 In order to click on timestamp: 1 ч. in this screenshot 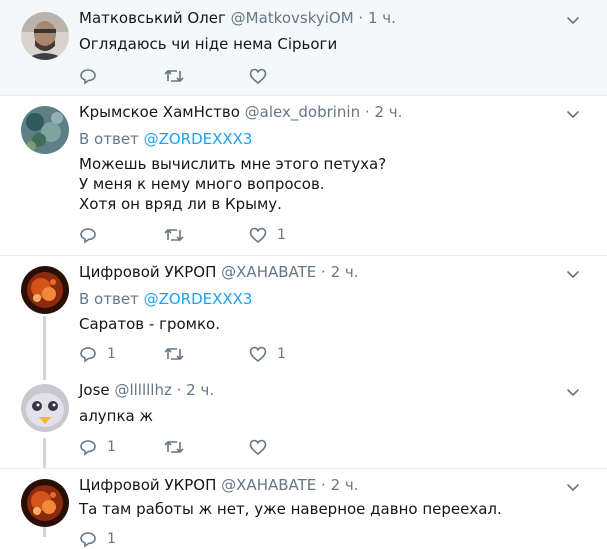, I will do `click(382, 18)`.